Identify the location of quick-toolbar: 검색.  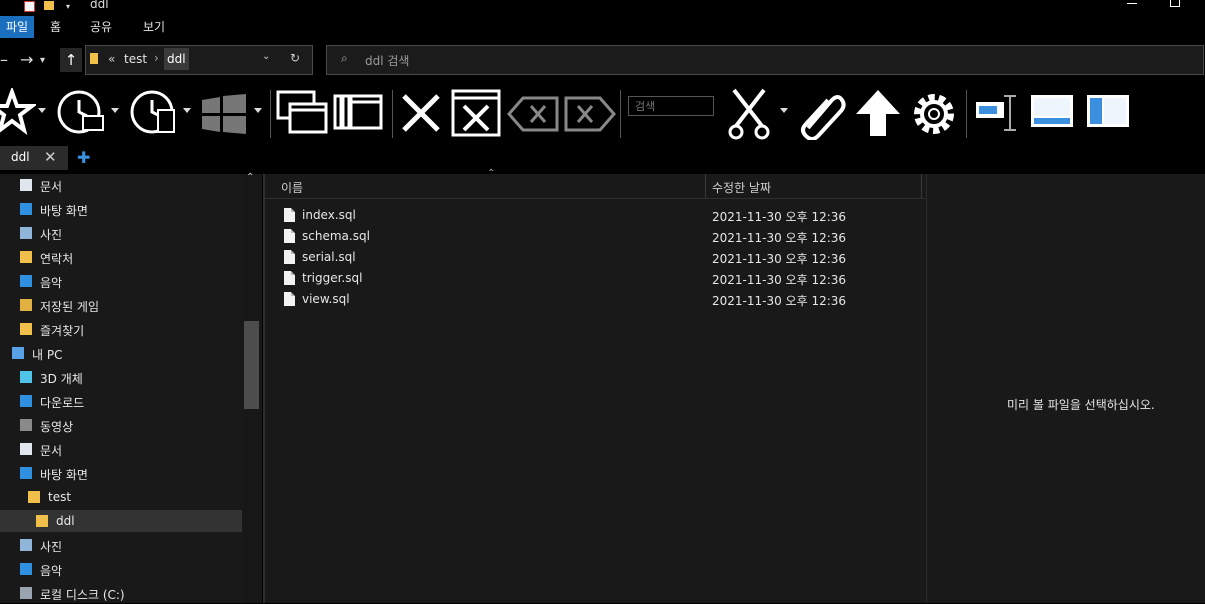
(602, 114).